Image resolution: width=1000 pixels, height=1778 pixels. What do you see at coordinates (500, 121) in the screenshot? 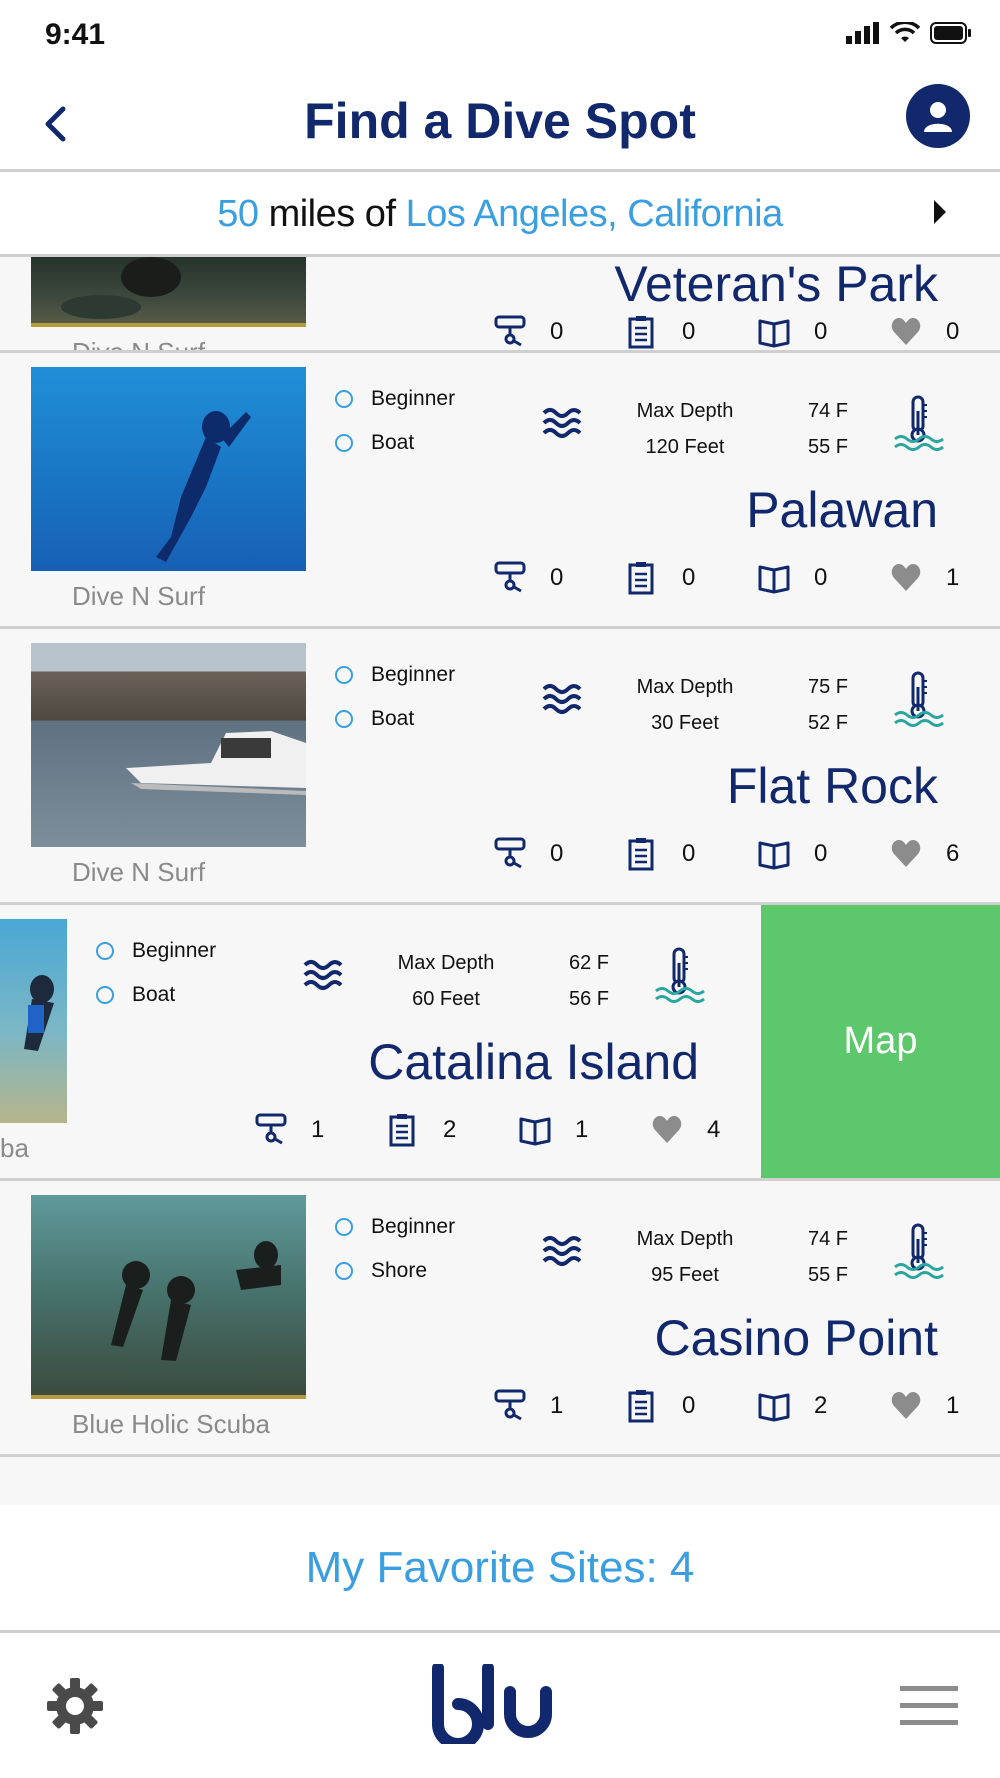
I see `page-title: Find a Dive Spot` at bounding box center [500, 121].